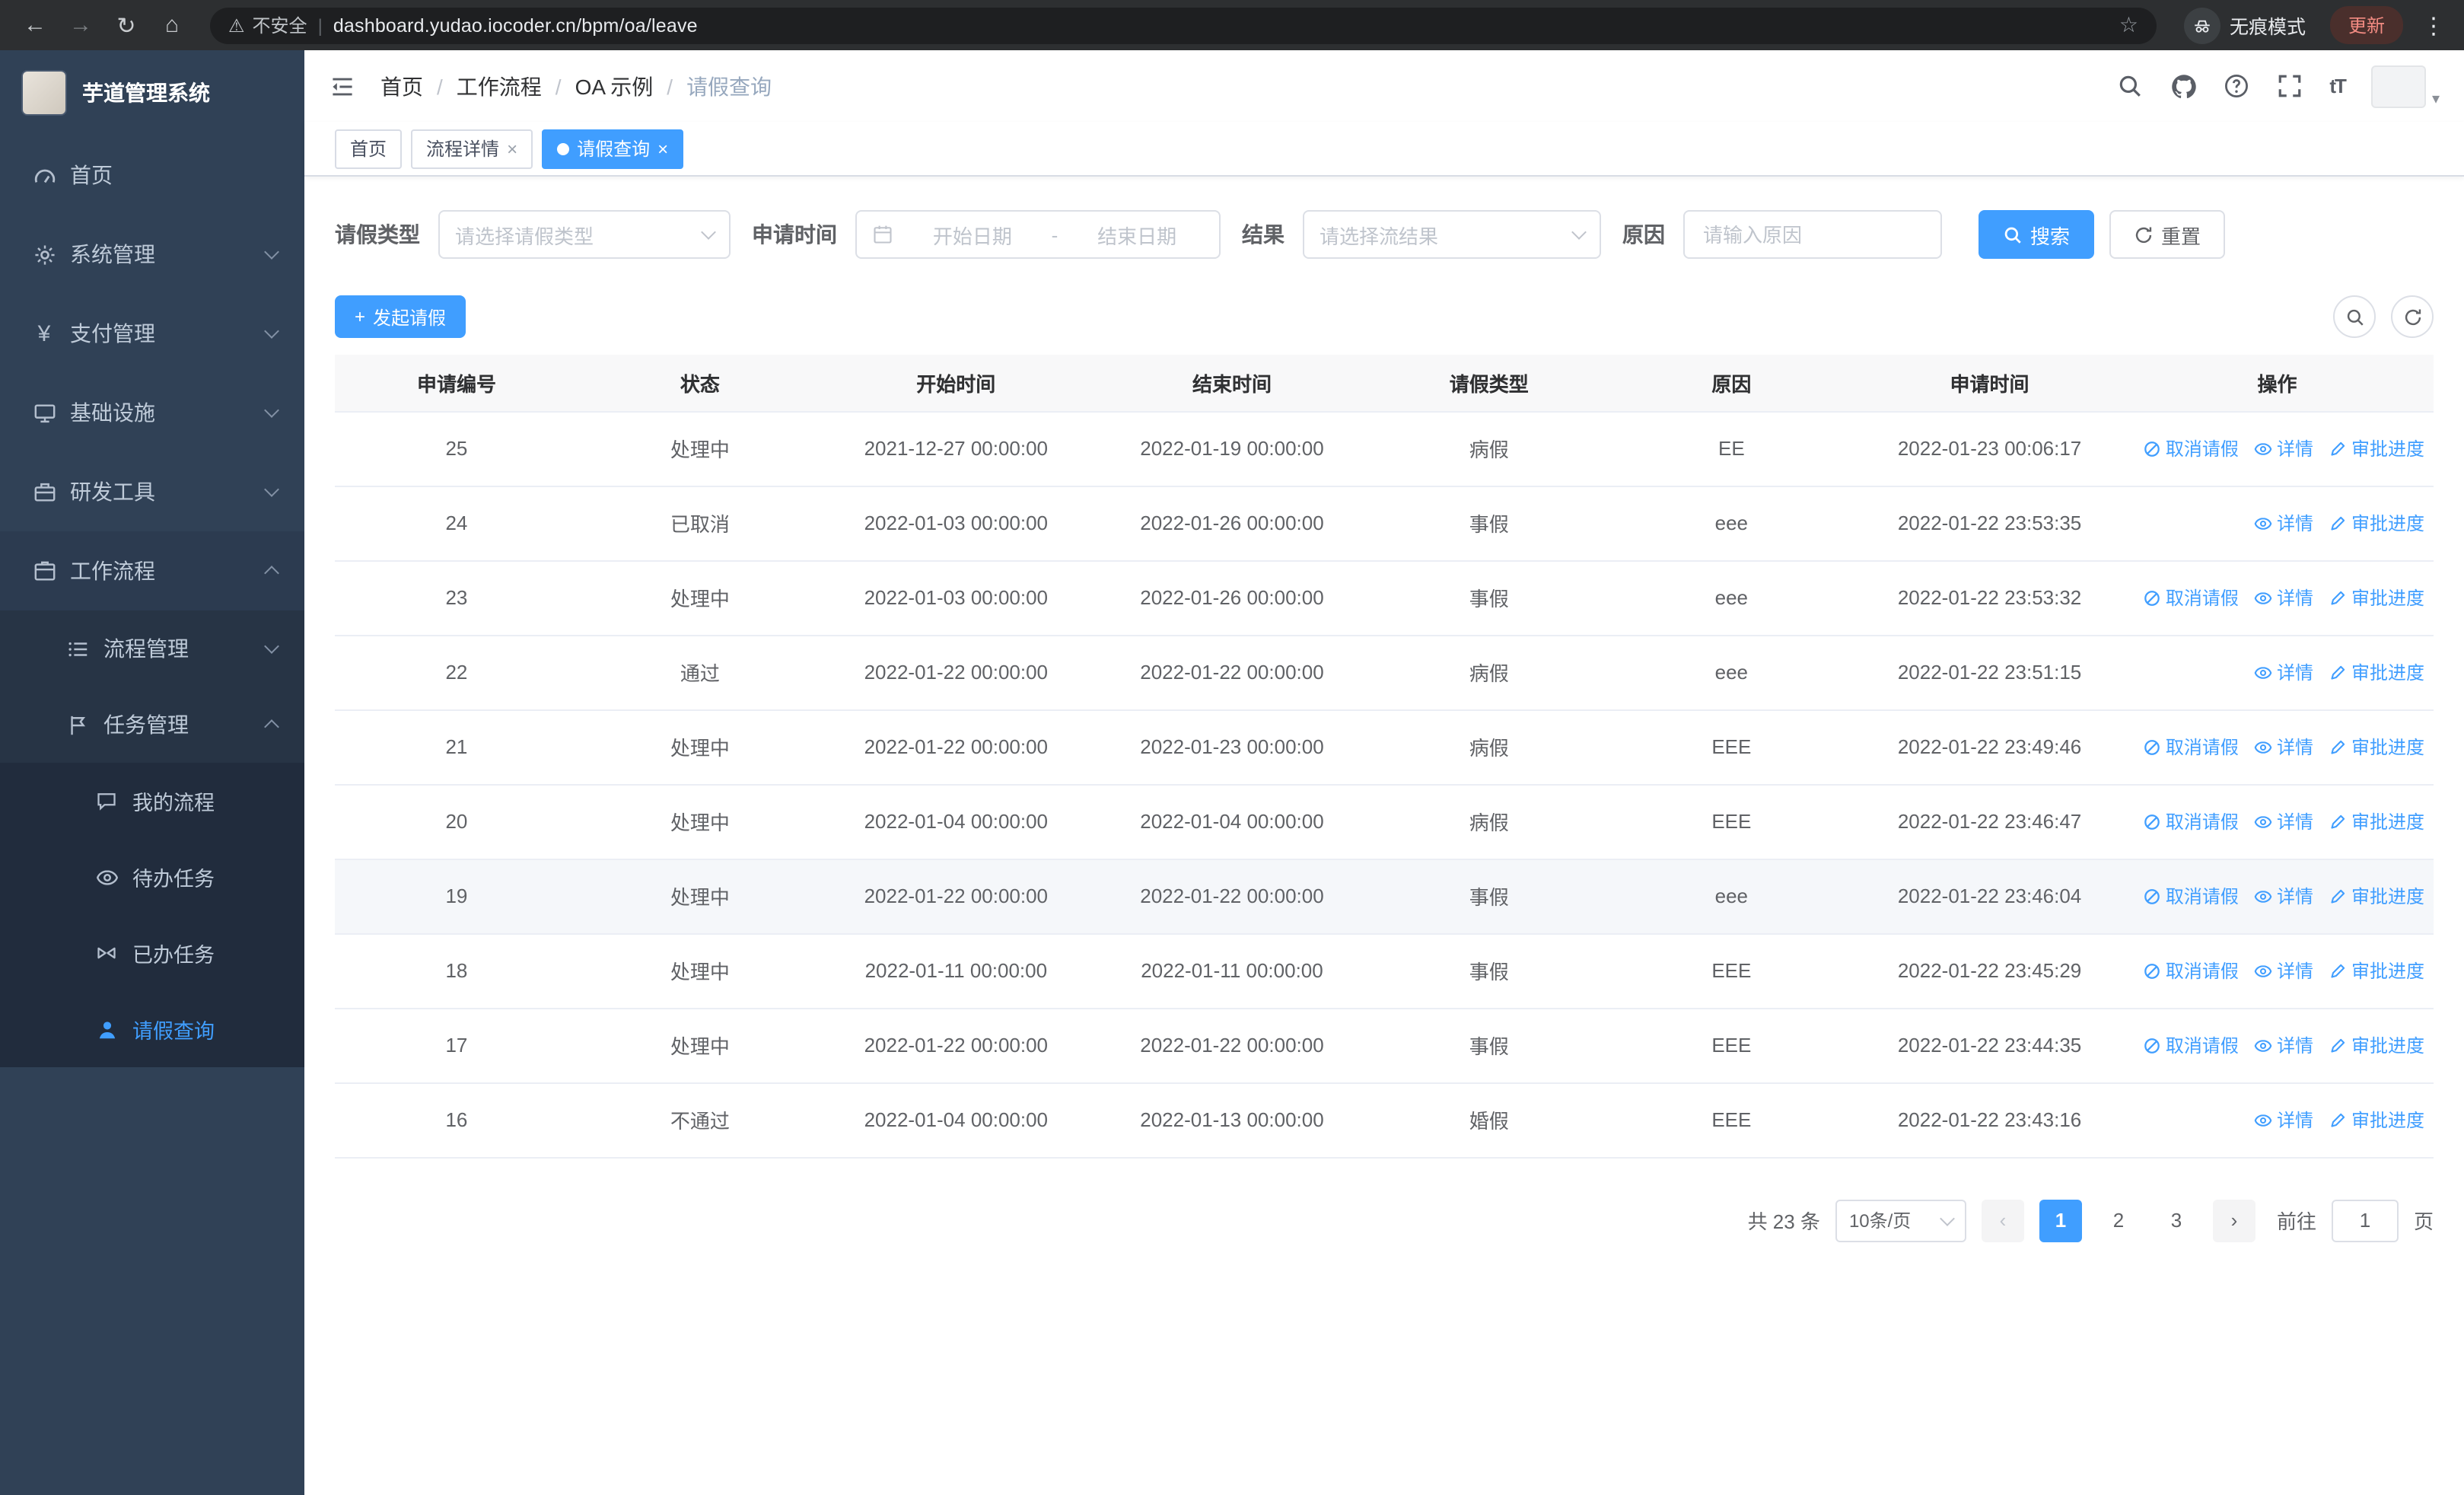 The width and height of the screenshot is (2464, 1495). I want to click on github-icon, so click(2183, 86).